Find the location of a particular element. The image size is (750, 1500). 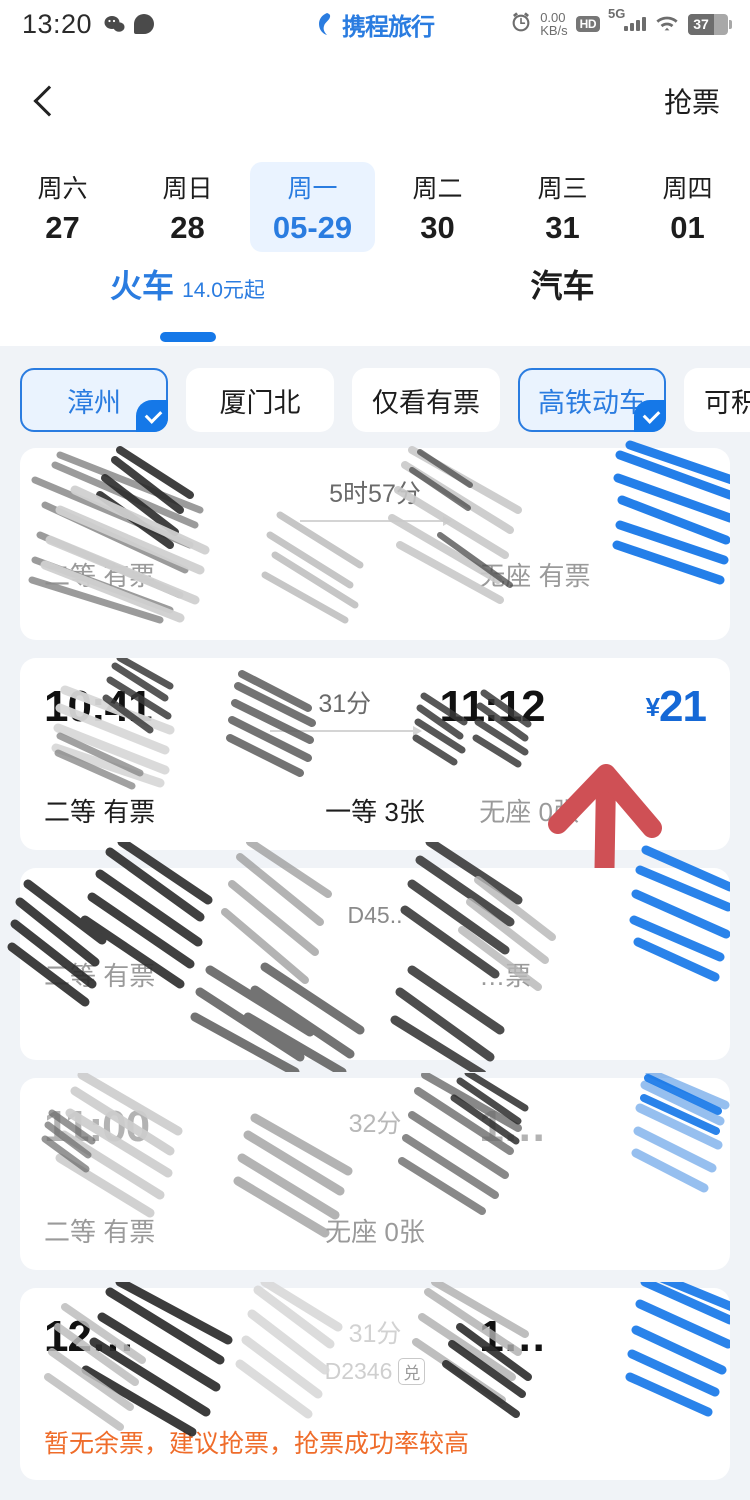

network-speed: 0.00 KB/s is located at coordinates (553, 24).